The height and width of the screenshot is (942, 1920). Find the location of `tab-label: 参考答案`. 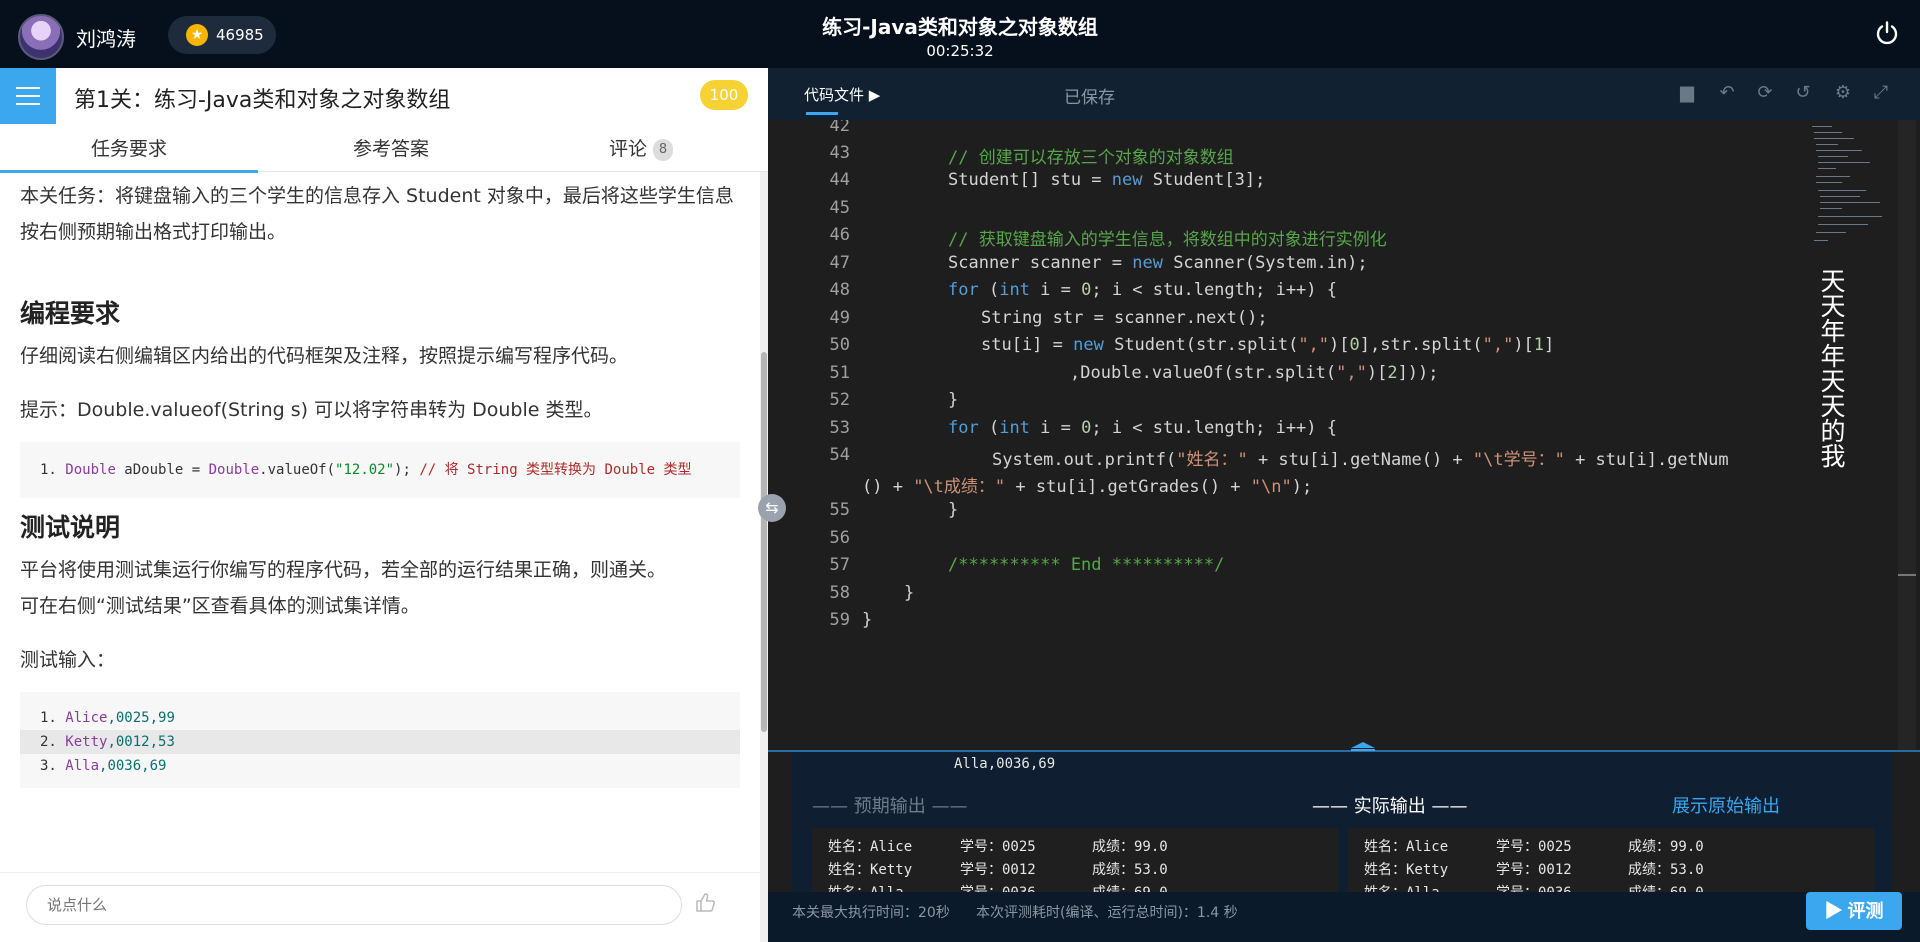

tab-label: 参考答案 is located at coordinates (390, 149).